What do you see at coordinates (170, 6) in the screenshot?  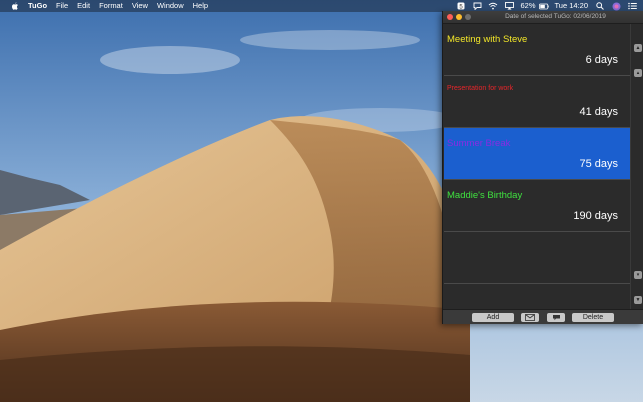 I see `menu-window: Window` at bounding box center [170, 6].